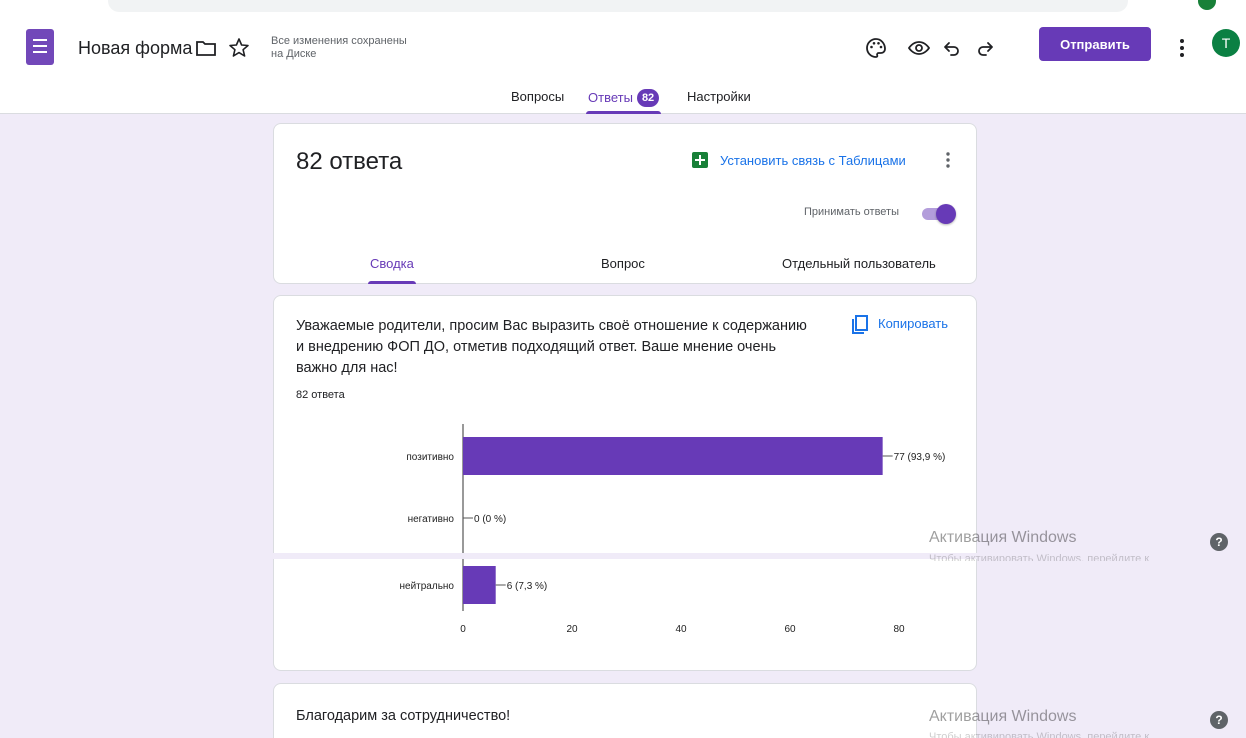 Image resolution: width=1246 pixels, height=738 pixels. I want to click on tab-settings: Настройки, so click(719, 101).